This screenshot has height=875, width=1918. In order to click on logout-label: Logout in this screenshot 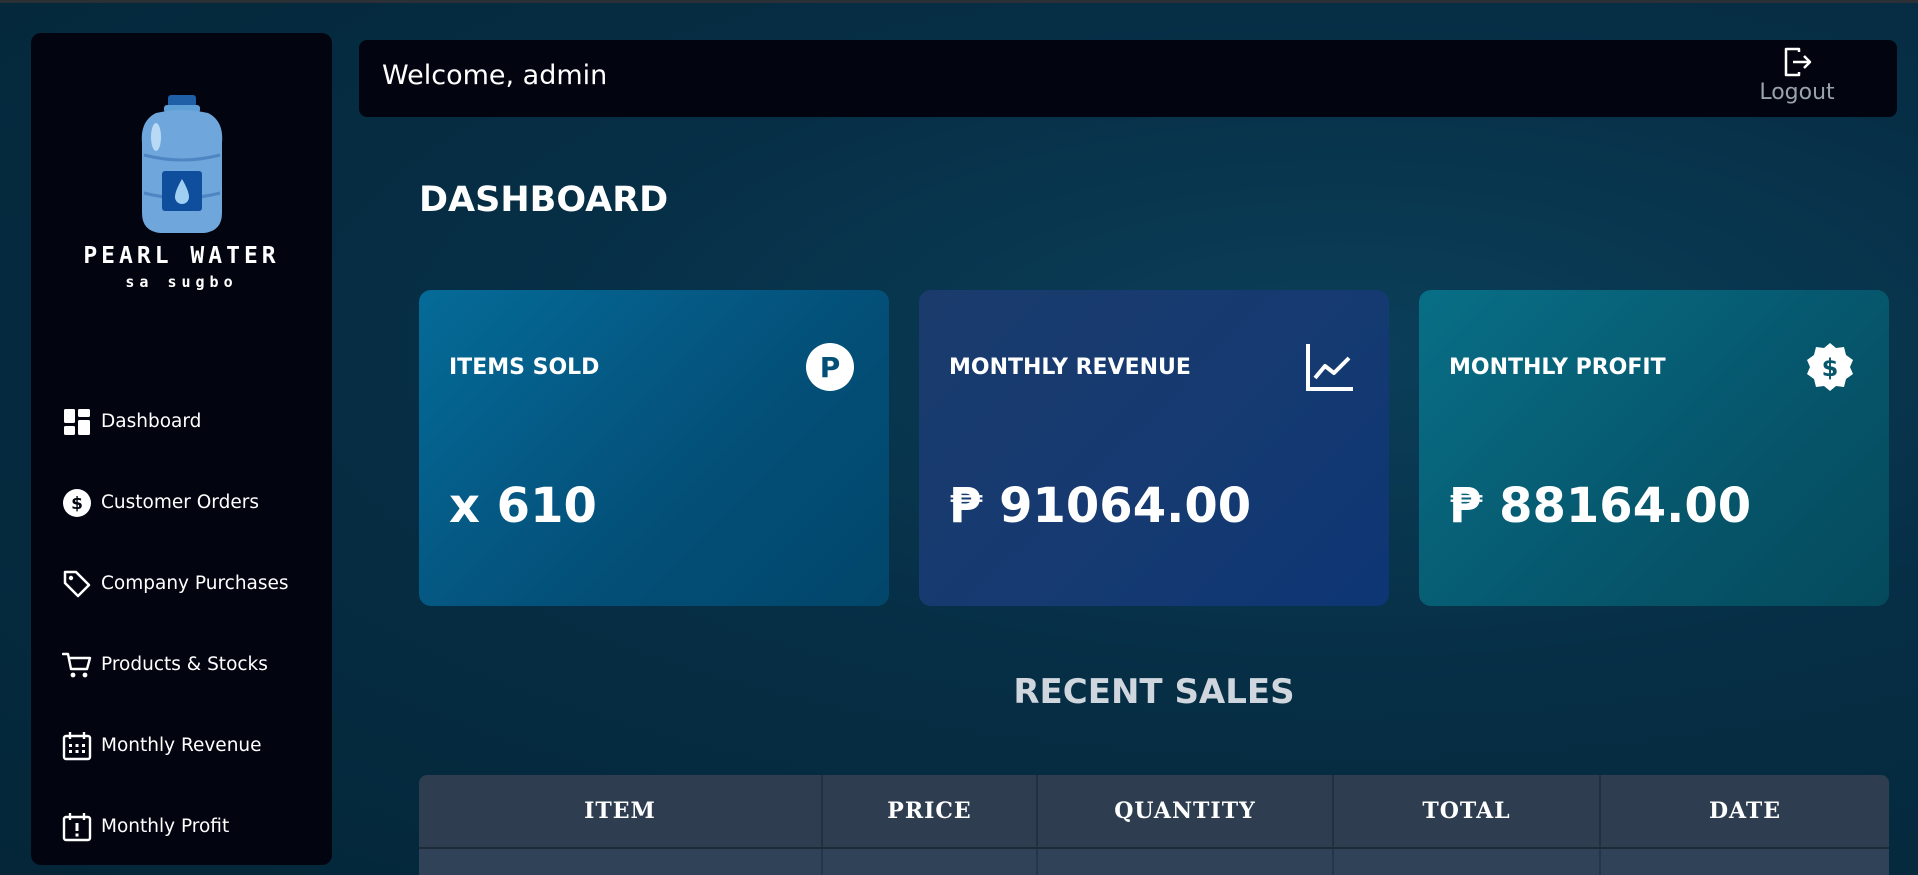, I will do `click(1797, 92)`.